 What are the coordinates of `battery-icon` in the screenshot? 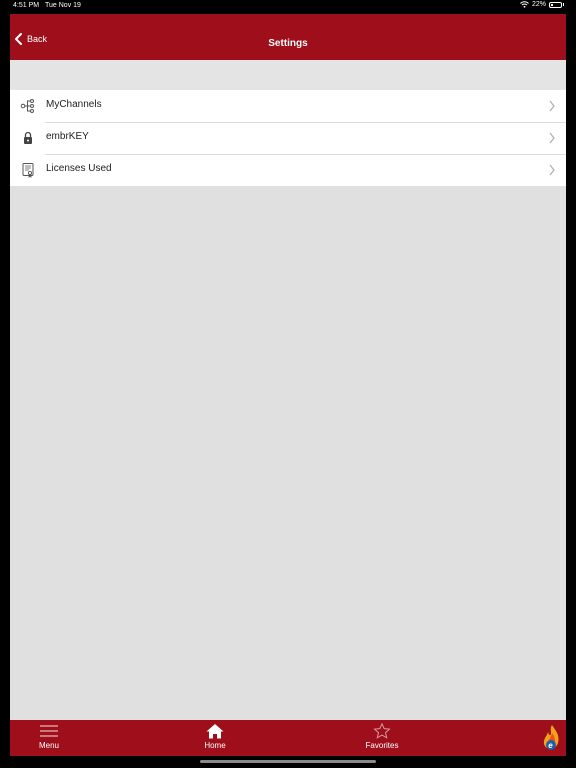 It's located at (555, 4).